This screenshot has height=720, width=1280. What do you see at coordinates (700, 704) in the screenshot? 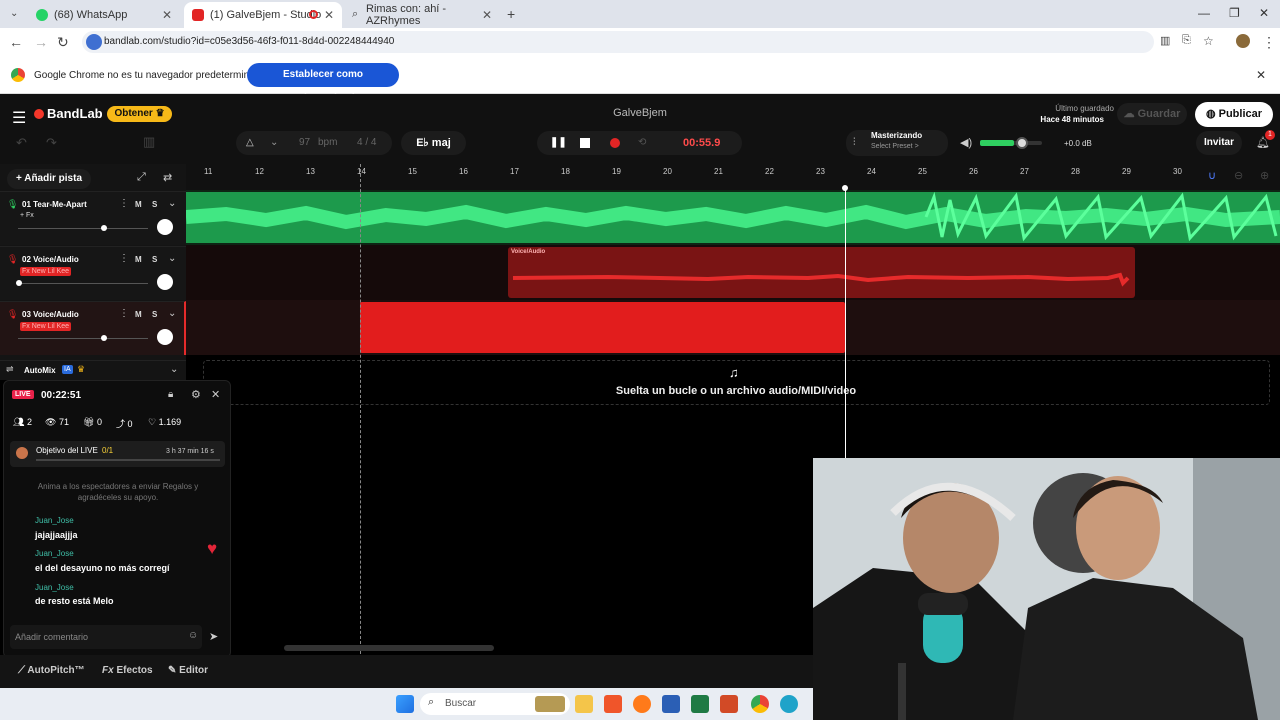
I see `excel-icon` at bounding box center [700, 704].